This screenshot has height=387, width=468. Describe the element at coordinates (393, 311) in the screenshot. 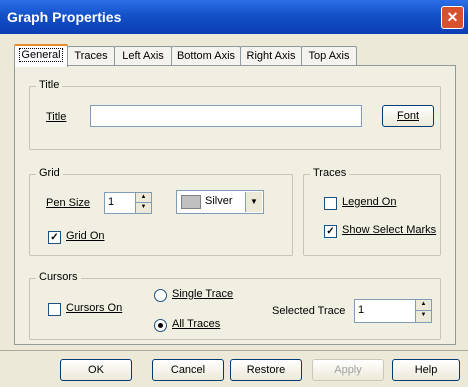

I see `selected-trace-stepper: 1 ▲ ▼` at that location.